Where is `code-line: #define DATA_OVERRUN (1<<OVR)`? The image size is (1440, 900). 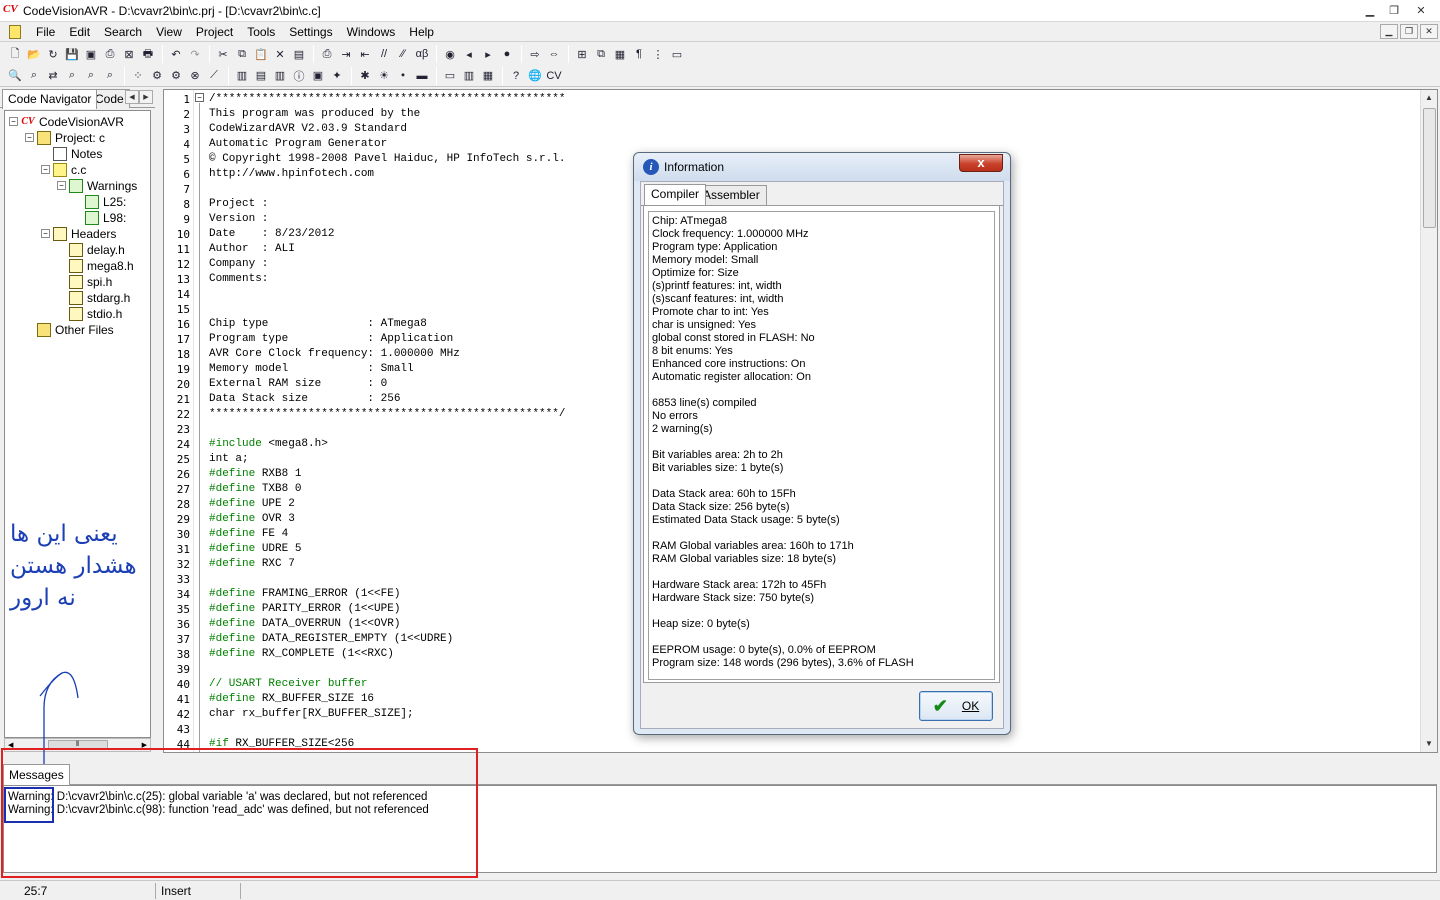
code-line: #define DATA_OVERRUN (1<<OVR) is located at coordinates (304, 624).